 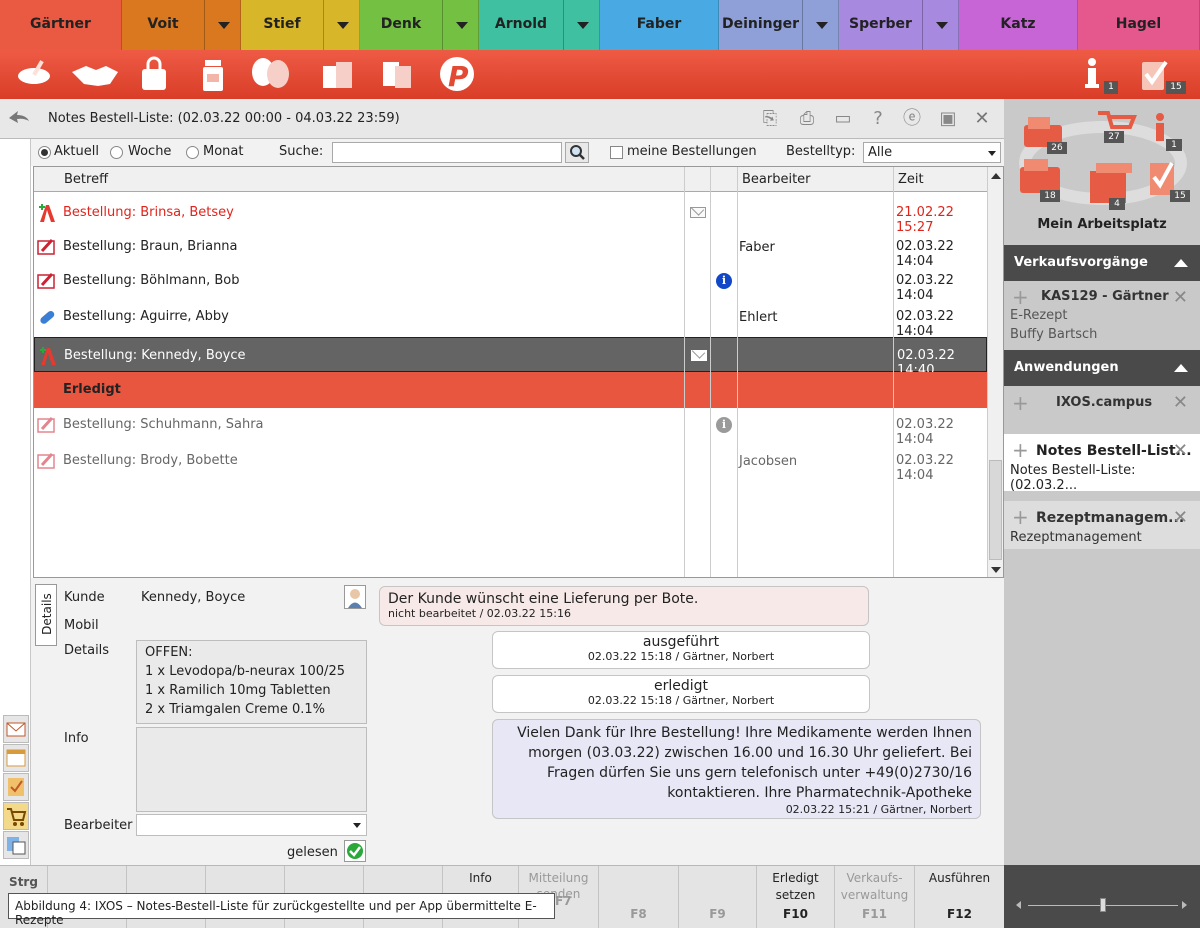 I want to click on boxes-icon, so click(x=338, y=74).